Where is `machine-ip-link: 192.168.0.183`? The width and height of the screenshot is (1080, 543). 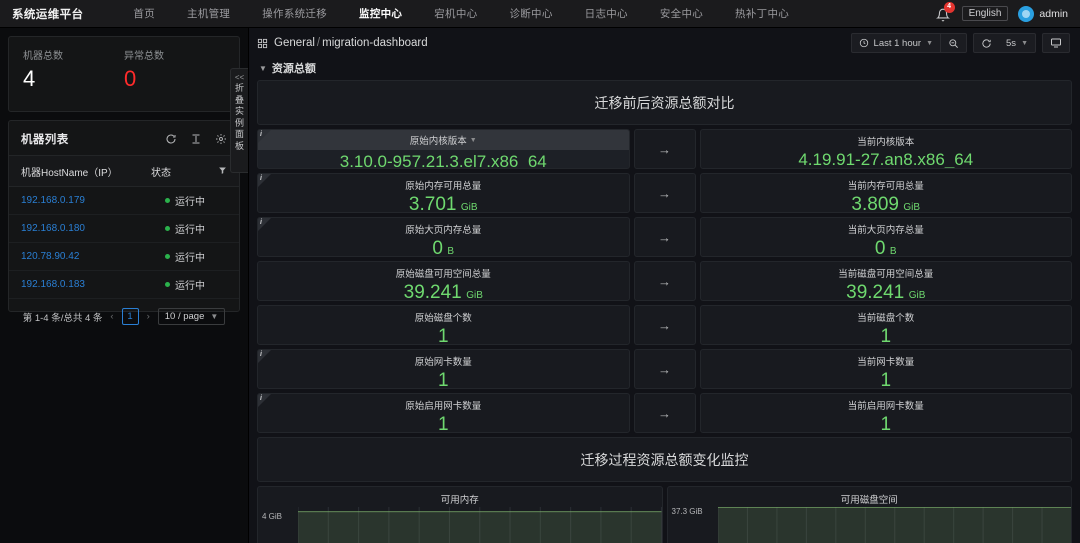
machine-ip-link: 192.168.0.183 is located at coordinates (93, 284).